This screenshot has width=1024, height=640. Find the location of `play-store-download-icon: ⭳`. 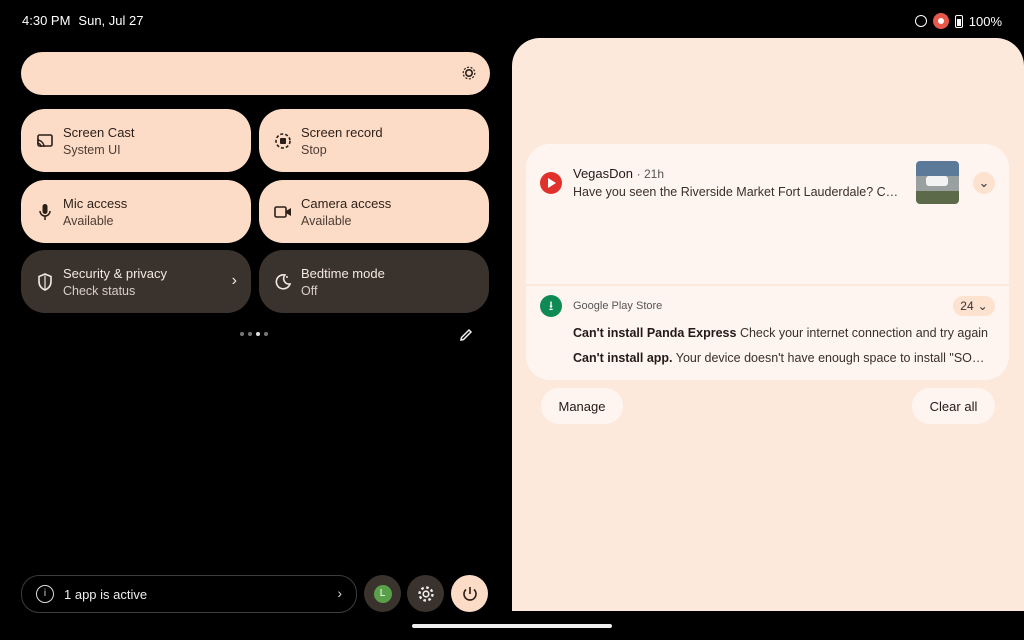

play-store-download-icon: ⭳ is located at coordinates (551, 306).